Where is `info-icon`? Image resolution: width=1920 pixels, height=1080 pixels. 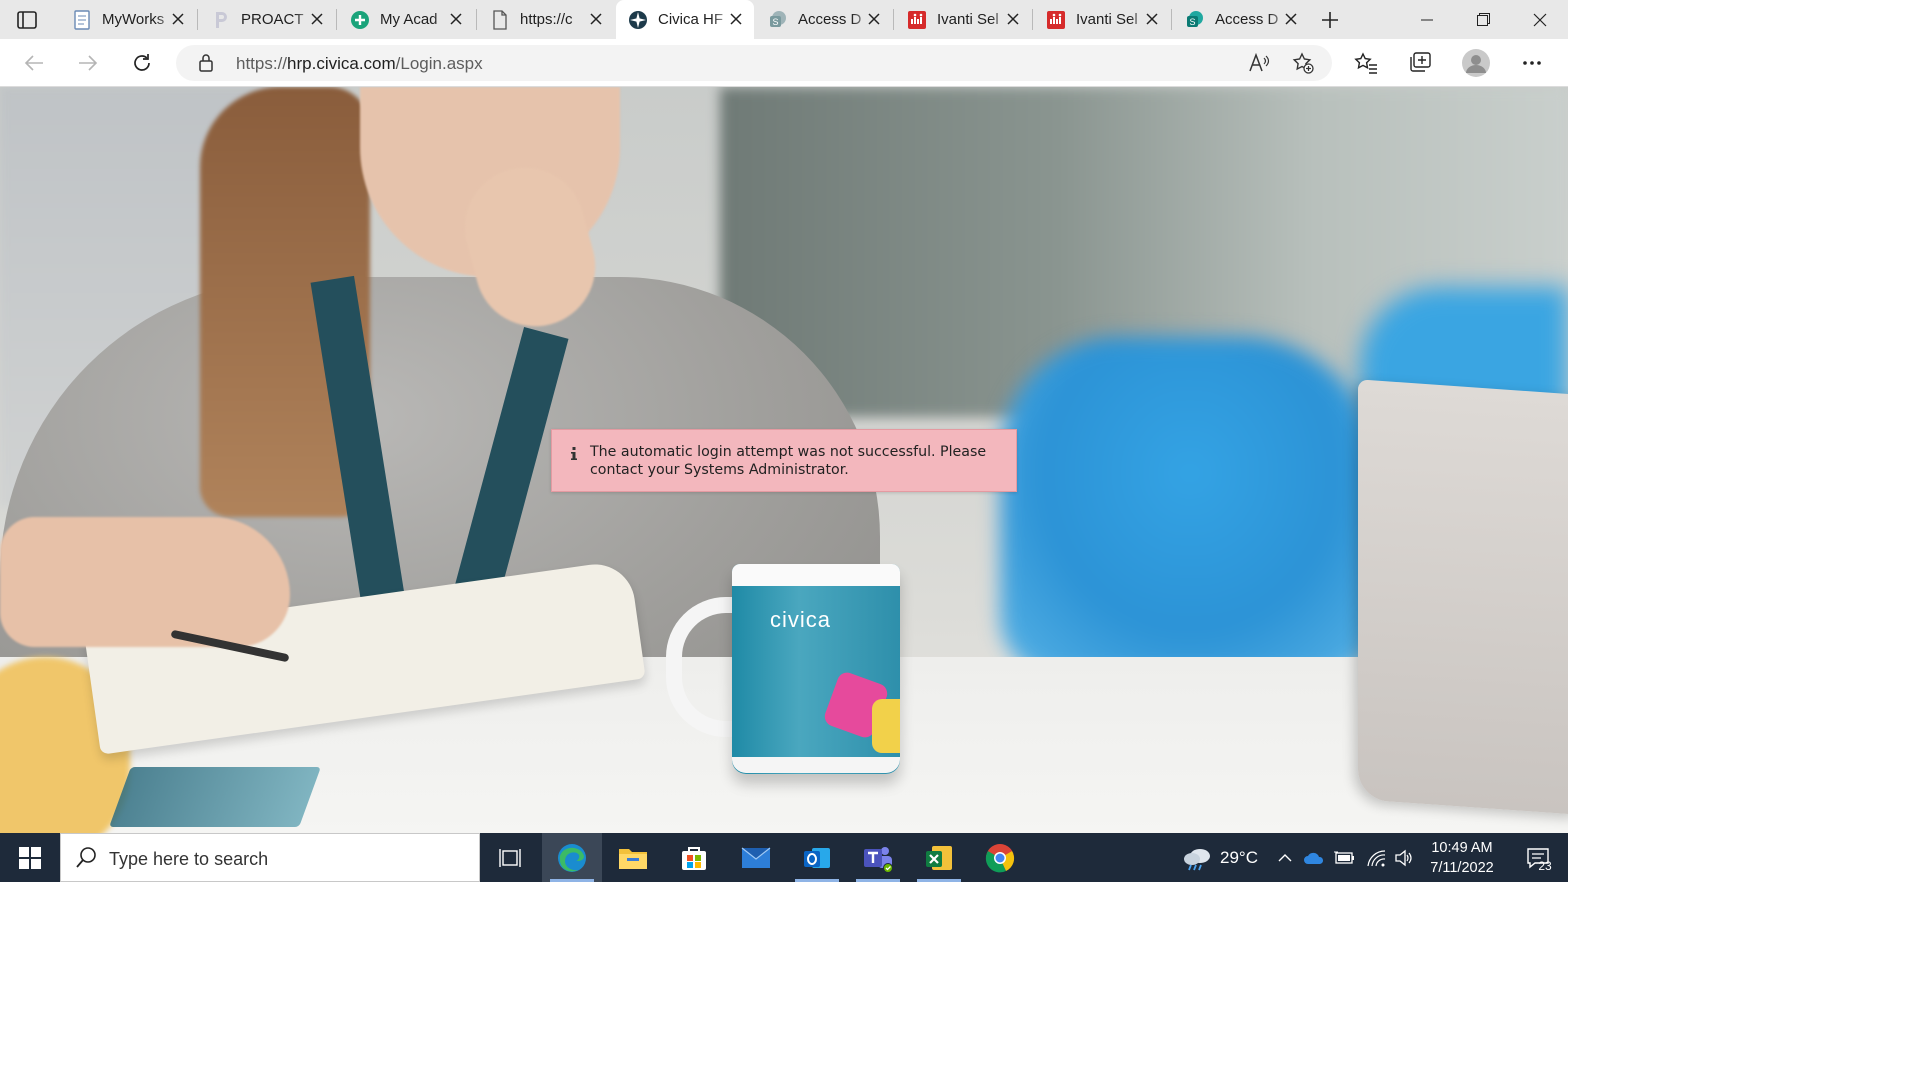
info-icon is located at coordinates (575, 454).